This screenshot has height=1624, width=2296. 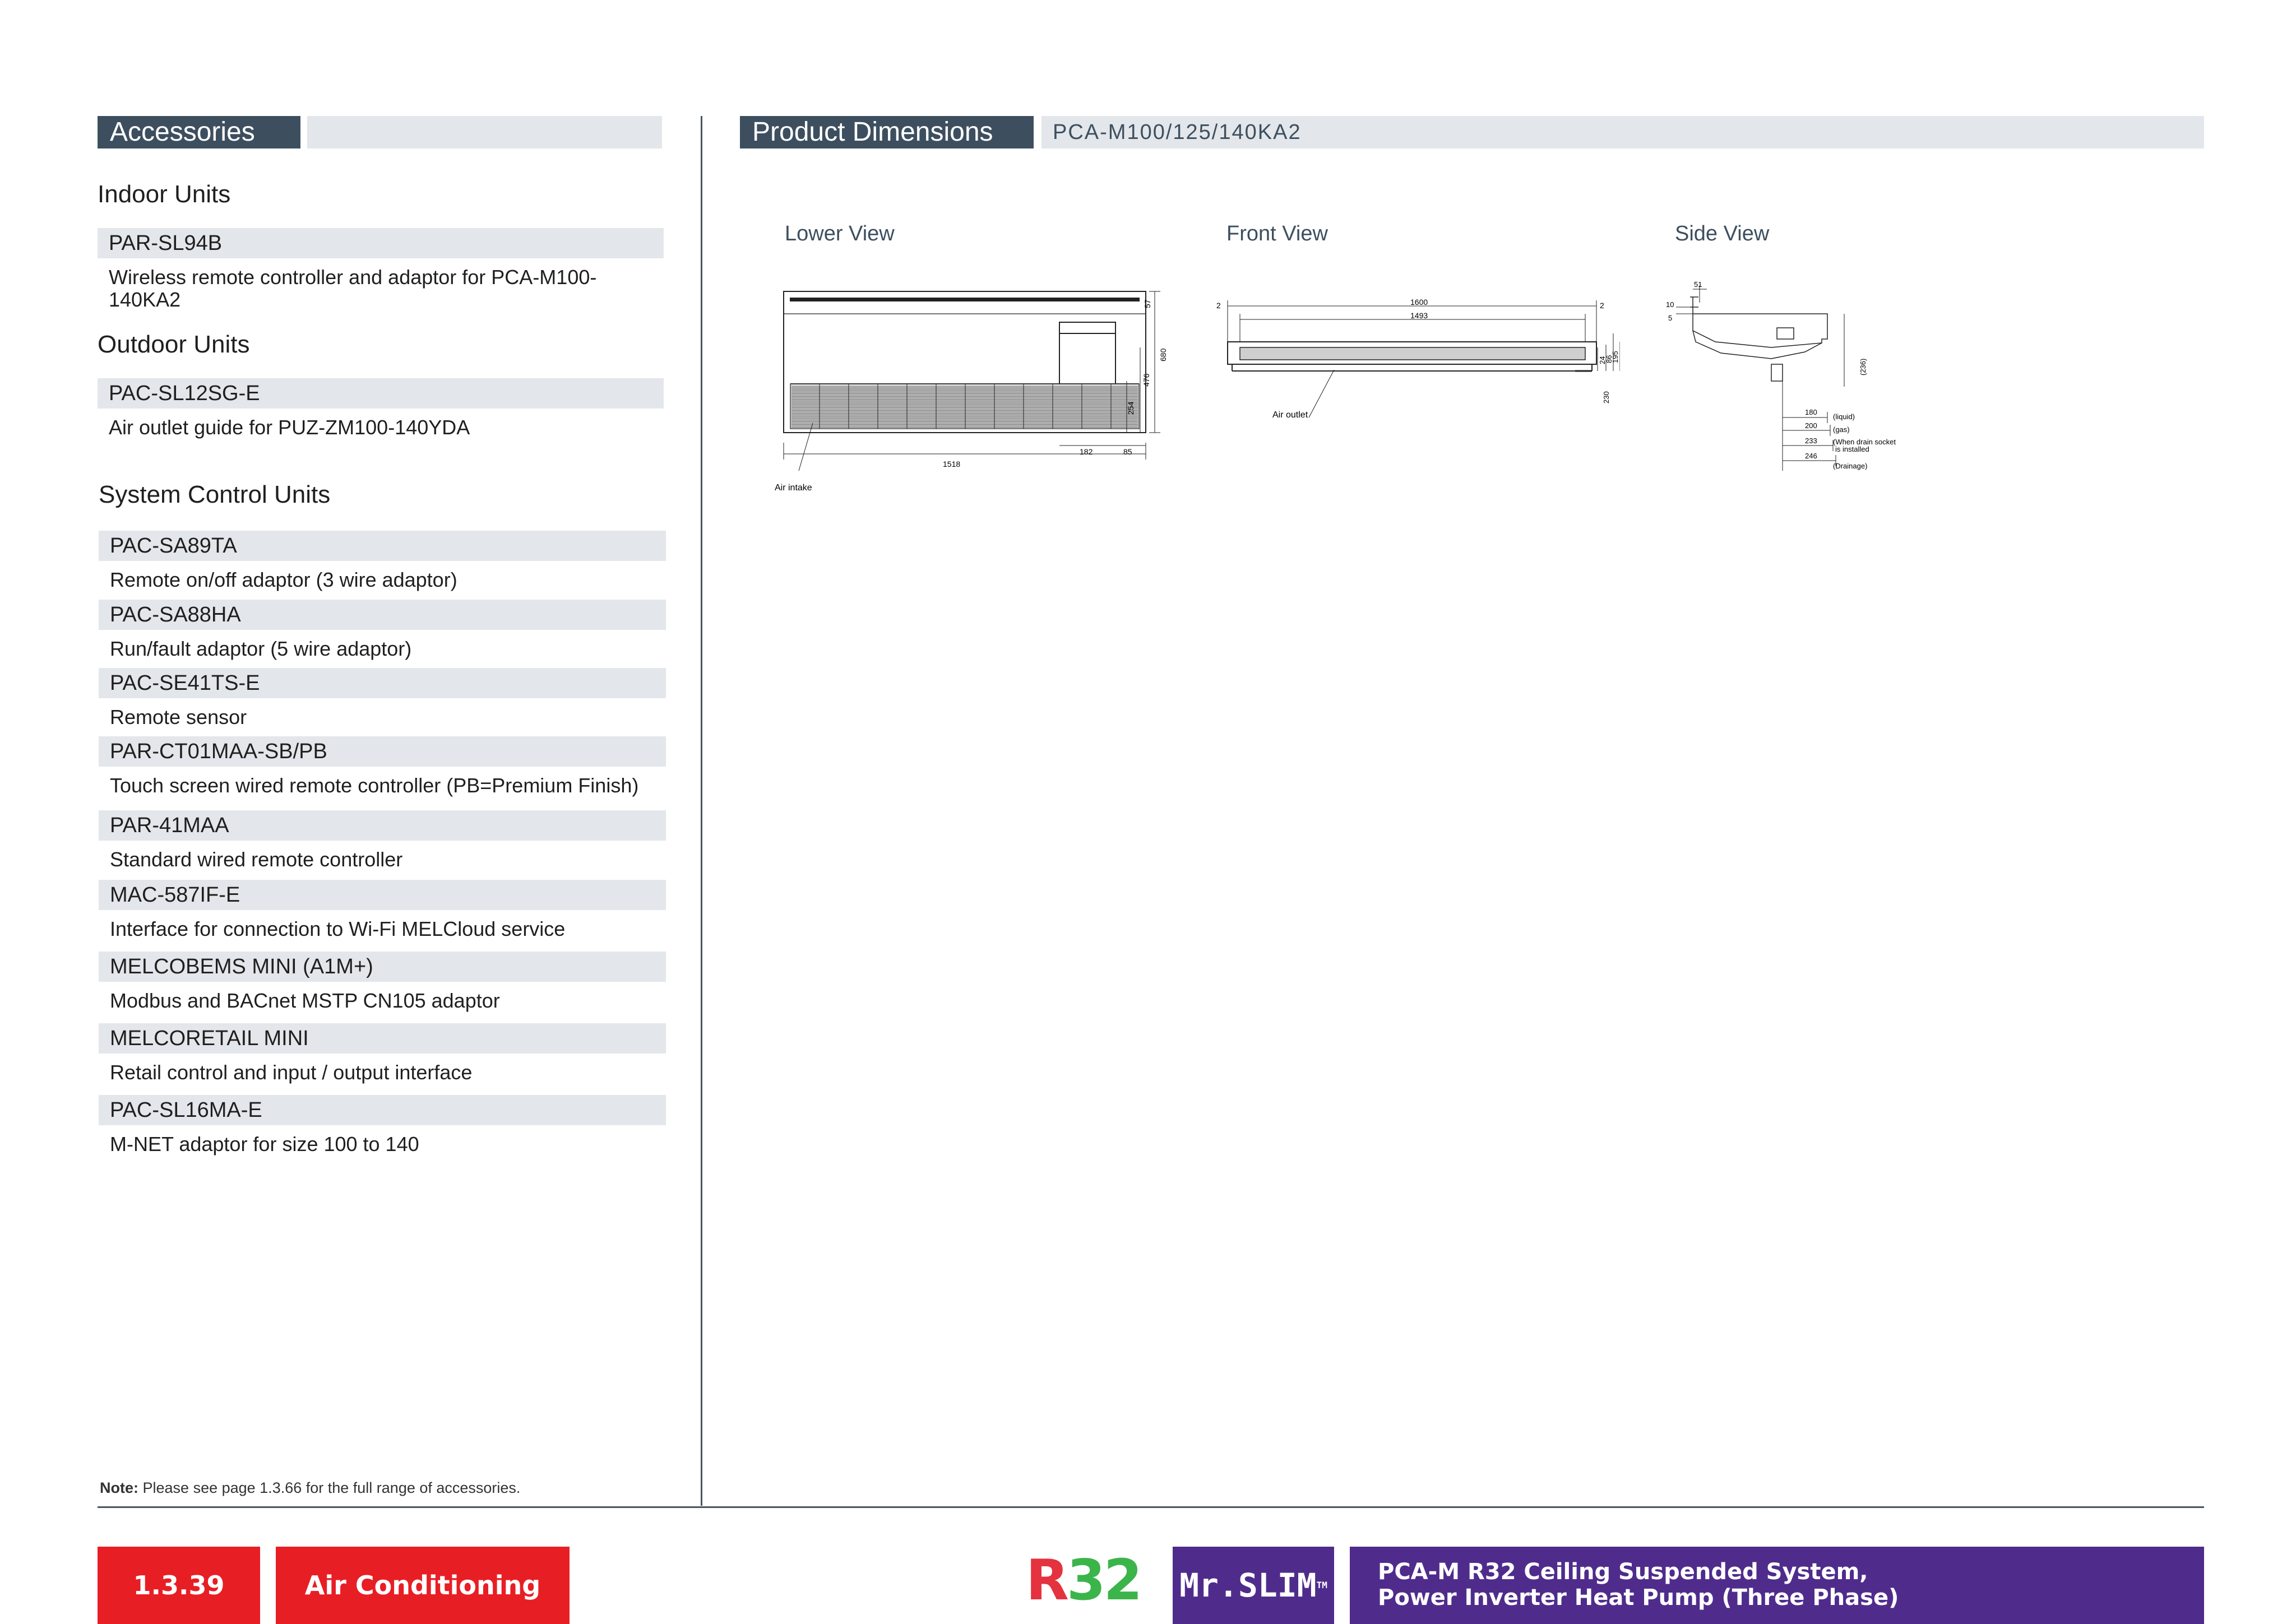 I want to click on mr-slim-logo: Mr.SLIMTM, so click(x=1253, y=1586).